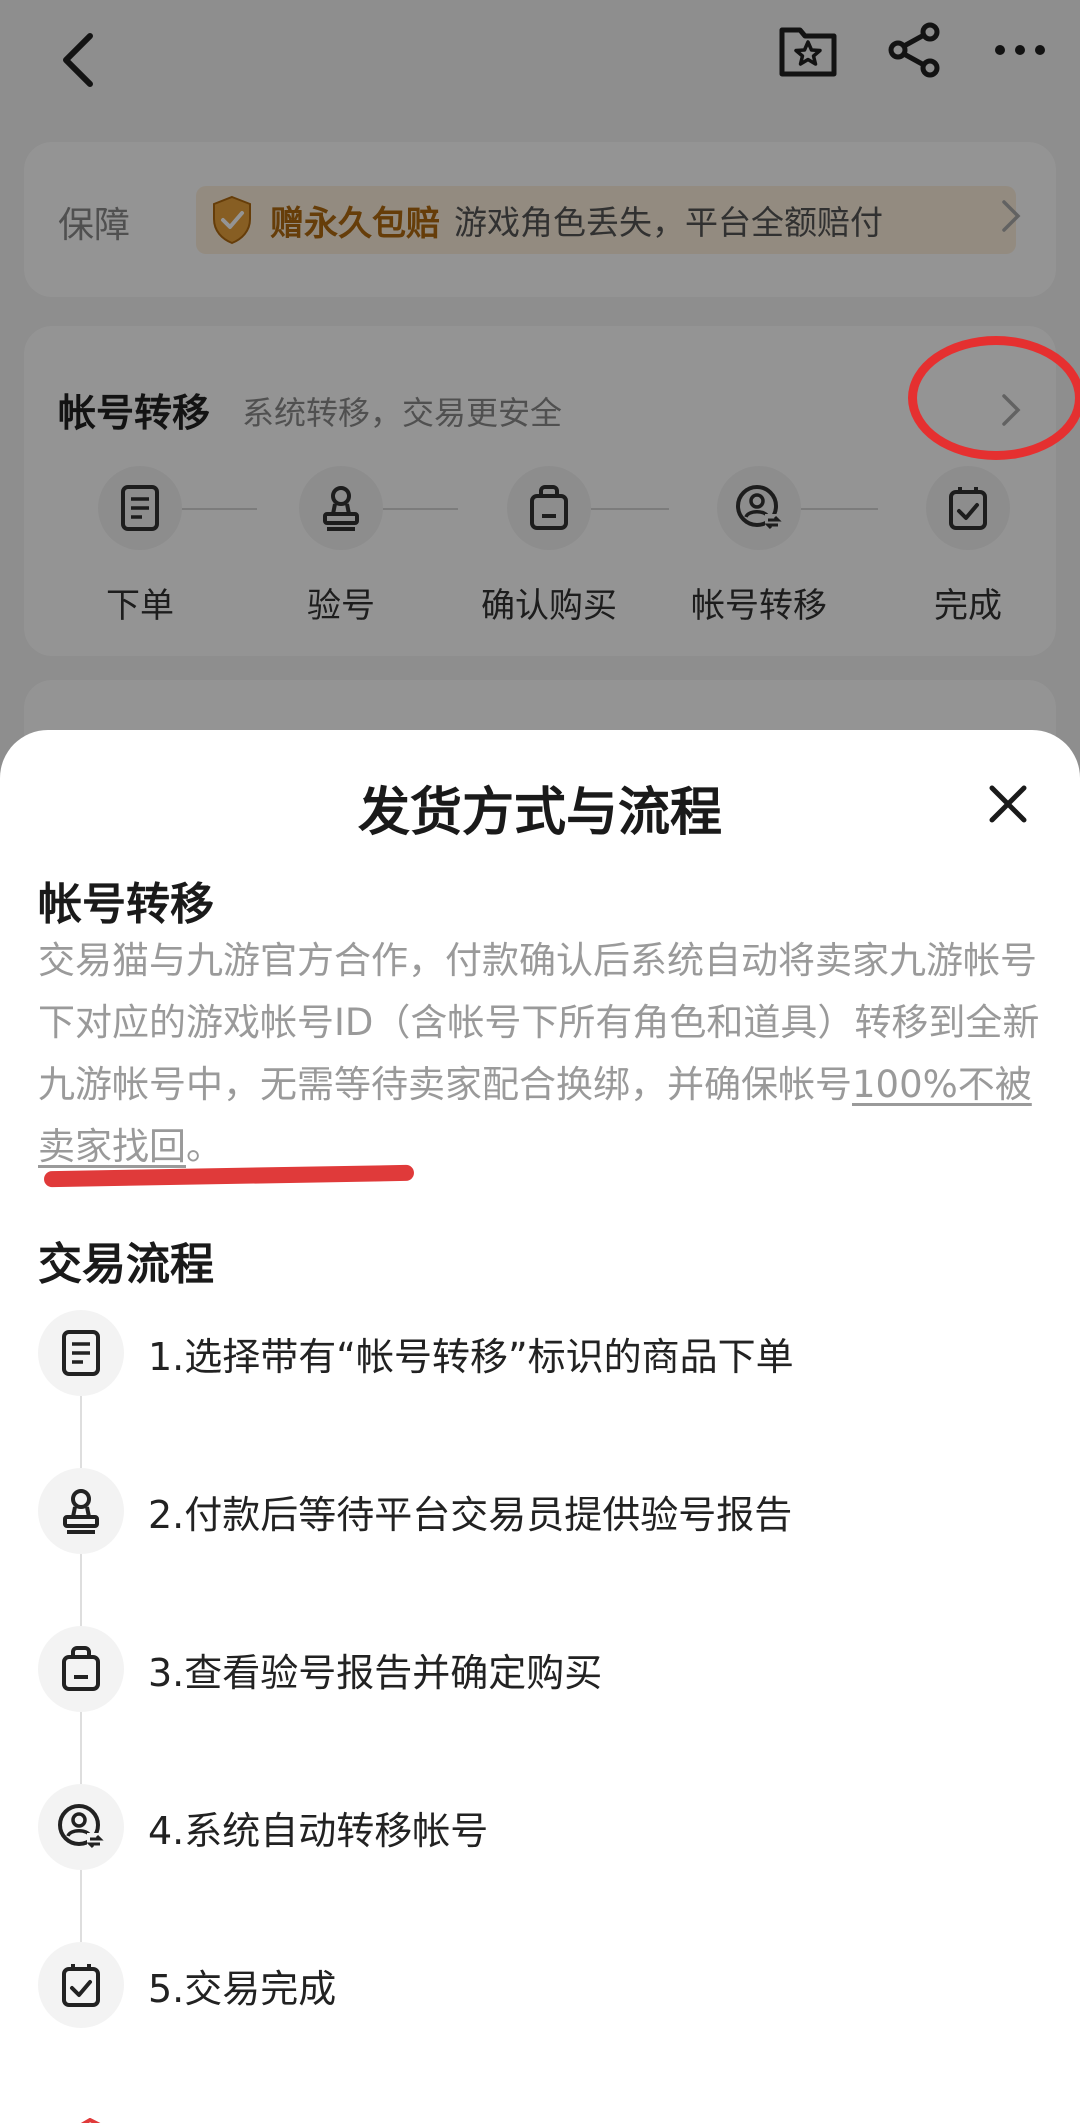 The image size is (1080, 2123). I want to click on process-step-text: 1.选择带有“帐号转移”标识的商品下单, so click(471, 1356).